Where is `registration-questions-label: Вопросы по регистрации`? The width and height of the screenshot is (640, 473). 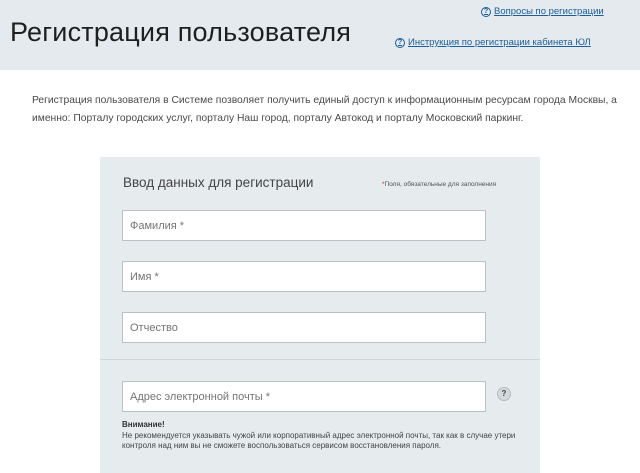 registration-questions-label: Вопросы по регистрации is located at coordinates (549, 11).